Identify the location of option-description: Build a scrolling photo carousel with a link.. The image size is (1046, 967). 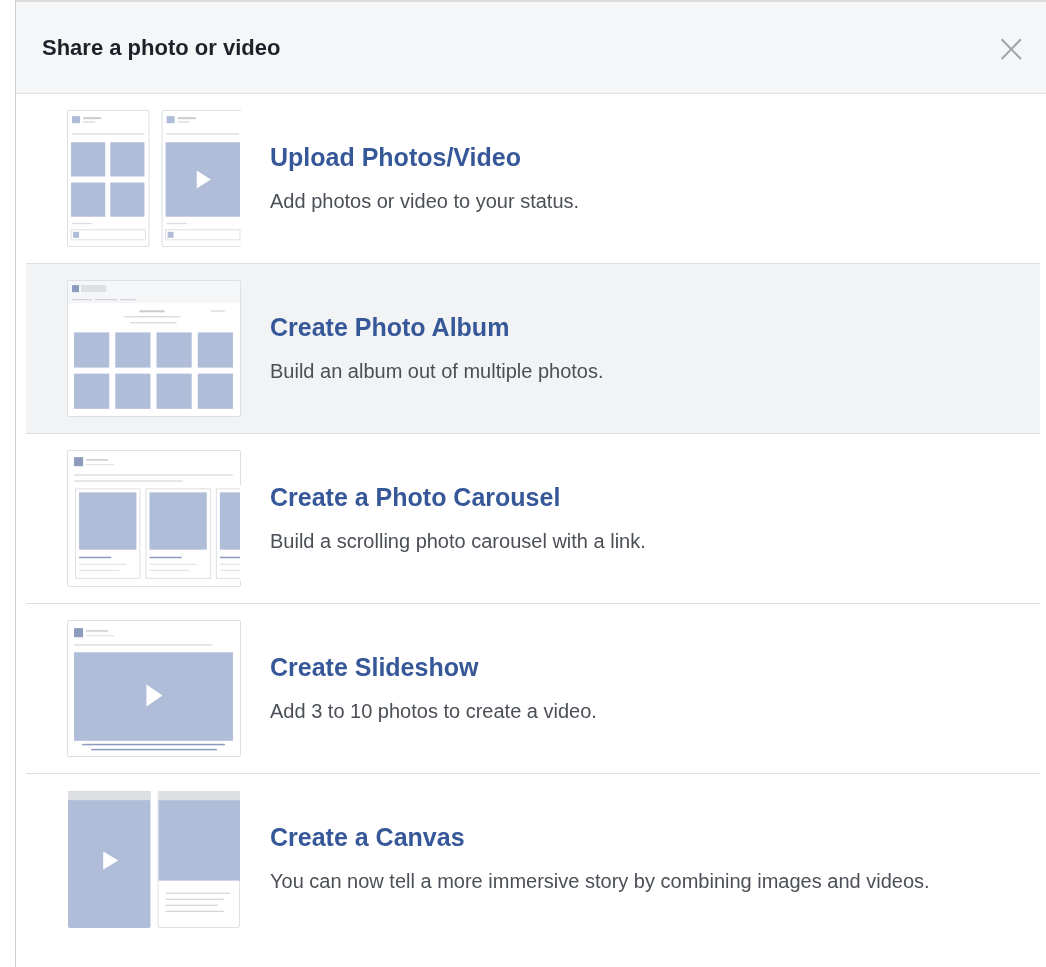
(458, 541).